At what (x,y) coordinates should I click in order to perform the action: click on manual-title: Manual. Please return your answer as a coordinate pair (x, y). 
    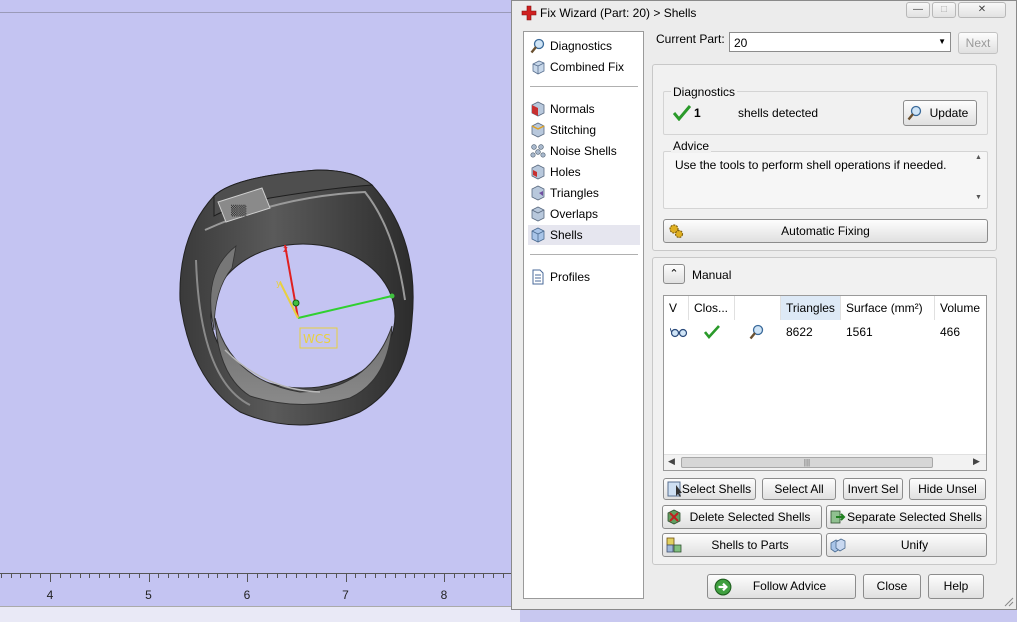
    Looking at the image, I should click on (712, 275).